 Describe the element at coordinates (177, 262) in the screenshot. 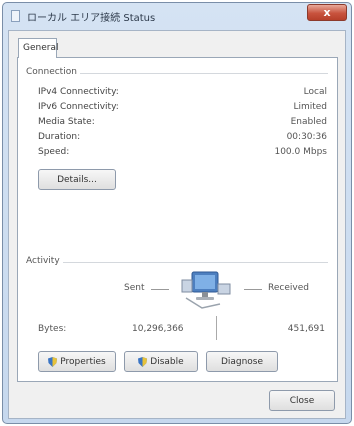

I see `activity-divider` at that location.